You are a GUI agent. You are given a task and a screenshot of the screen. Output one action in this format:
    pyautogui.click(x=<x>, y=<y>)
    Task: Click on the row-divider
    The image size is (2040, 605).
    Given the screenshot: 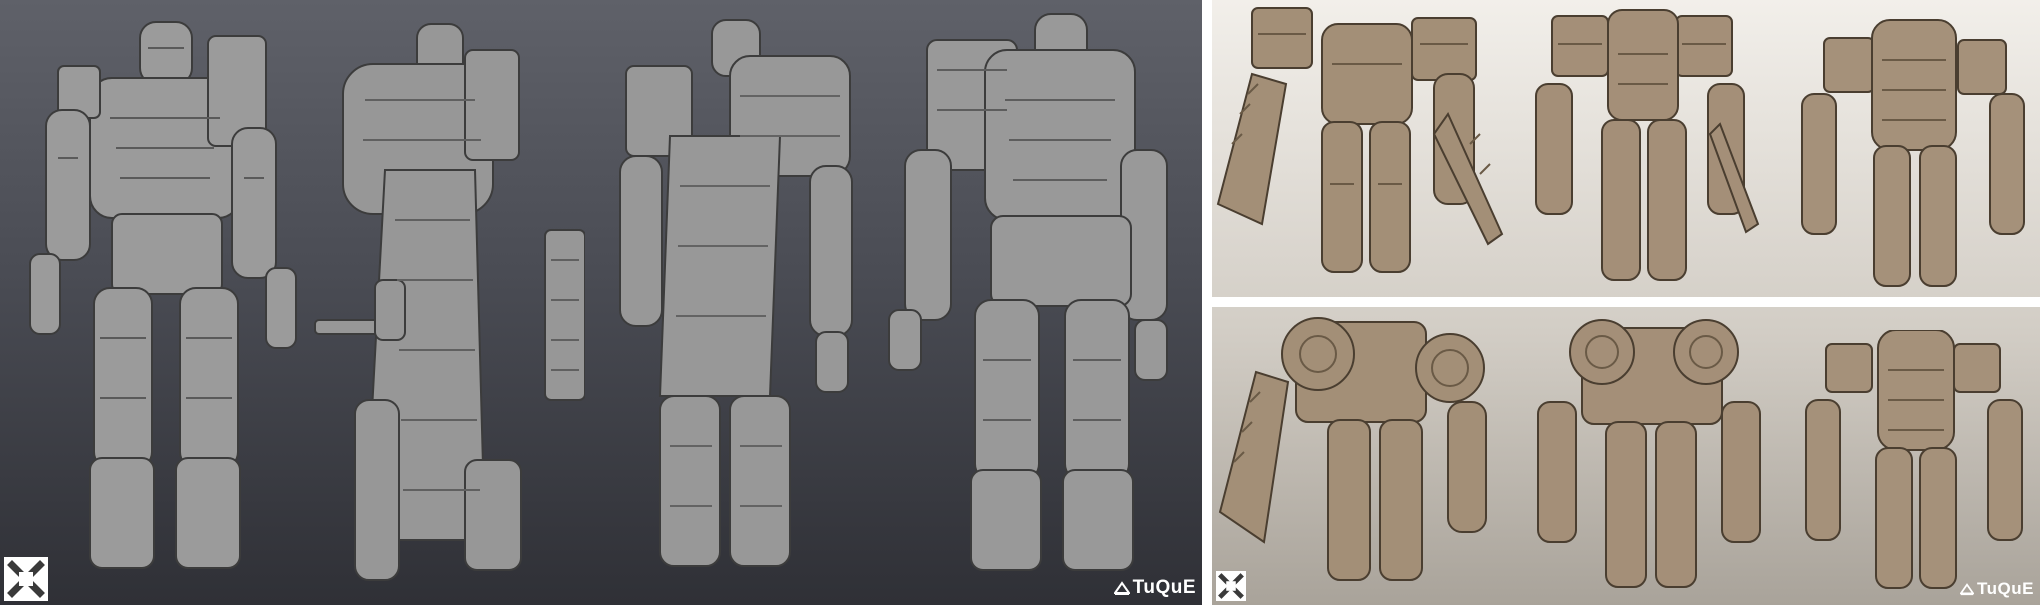 What is the action you would take?
    pyautogui.click(x=1626, y=302)
    